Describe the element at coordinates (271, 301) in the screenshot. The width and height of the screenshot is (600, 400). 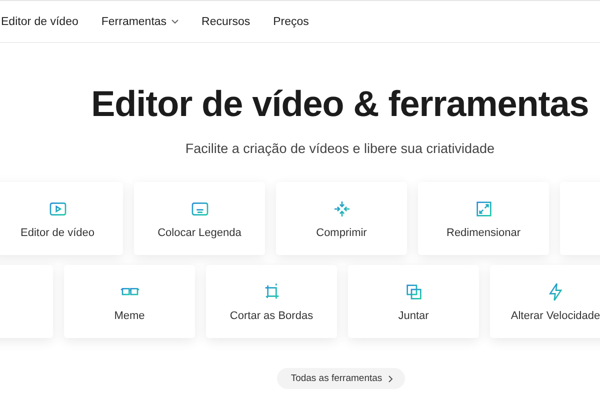
I see `tool-card: Cortar as Bordas` at that location.